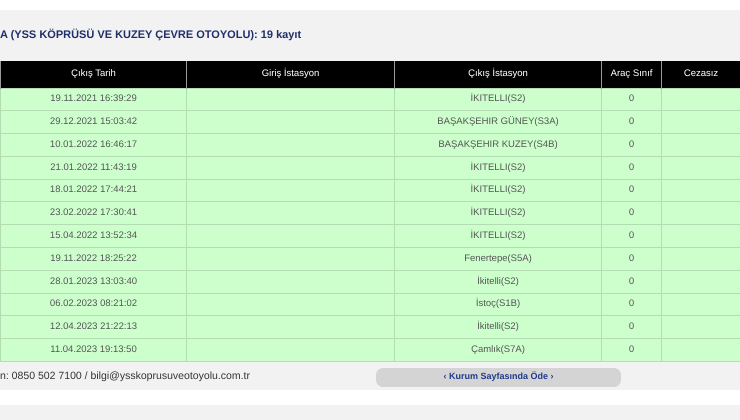  What do you see at coordinates (94, 212) in the screenshot?
I see `table-cell: 23.02.2022 17:30:41` at bounding box center [94, 212].